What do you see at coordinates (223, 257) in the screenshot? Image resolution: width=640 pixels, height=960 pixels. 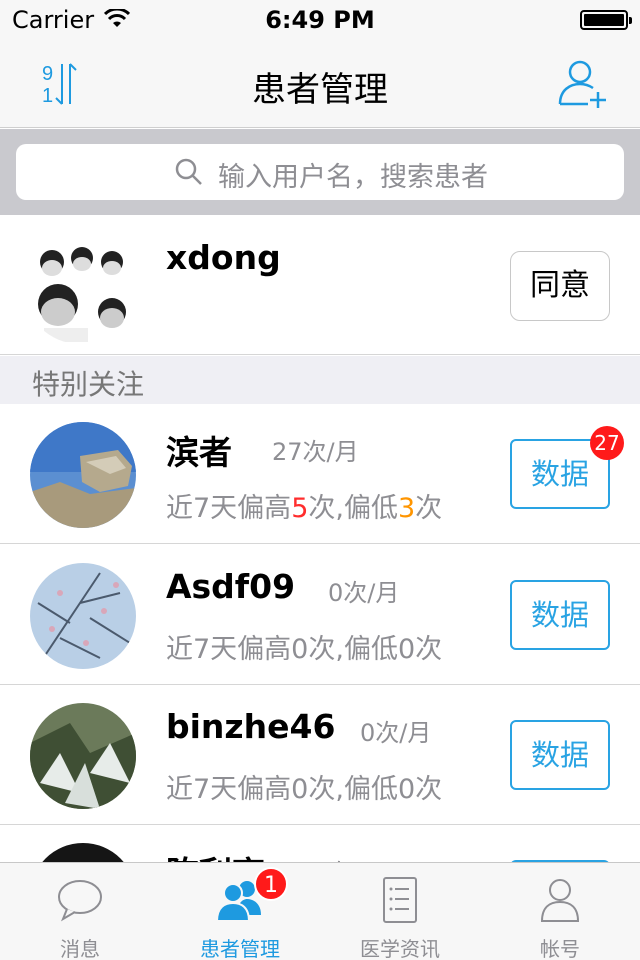 I see `patient-name: xdong` at bounding box center [223, 257].